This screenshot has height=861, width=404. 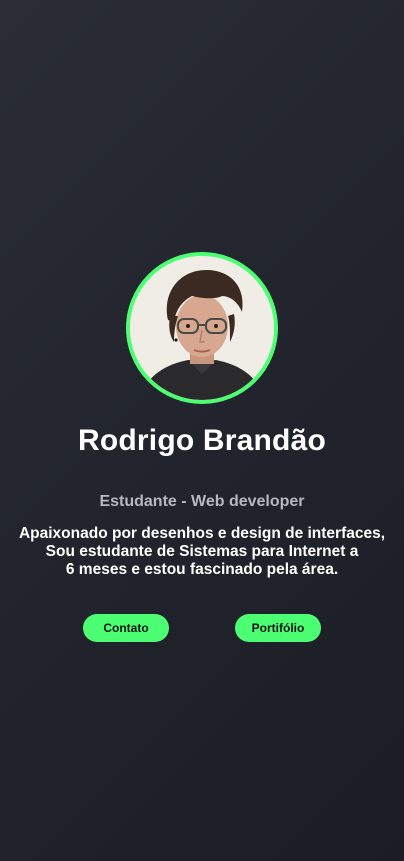 I want to click on profile-avatar, so click(x=202, y=328).